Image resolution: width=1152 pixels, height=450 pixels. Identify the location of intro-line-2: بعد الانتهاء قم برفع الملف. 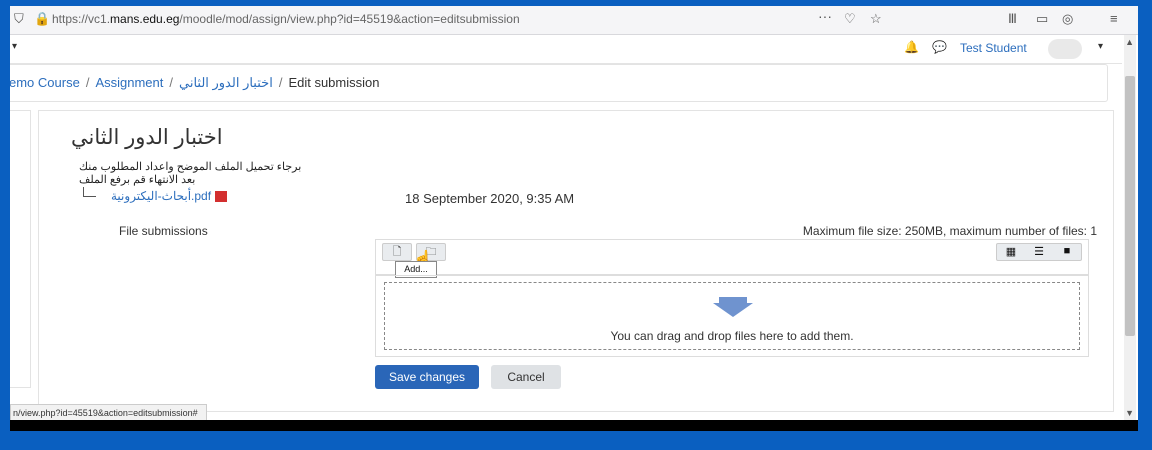
(137, 180).